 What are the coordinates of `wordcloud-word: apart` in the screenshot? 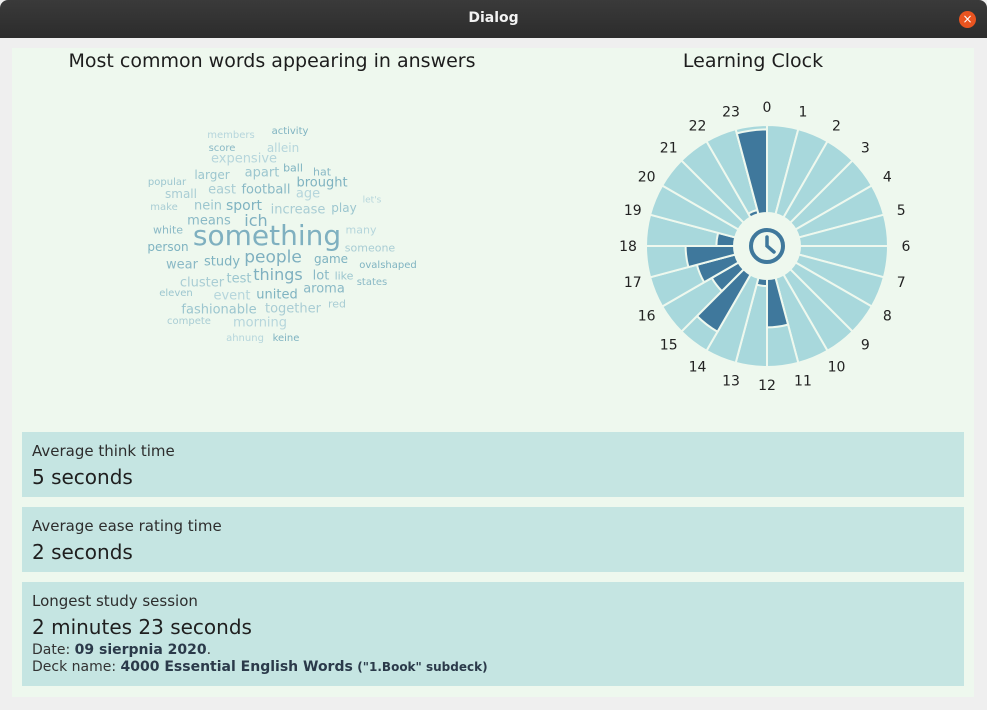 It's located at (262, 173).